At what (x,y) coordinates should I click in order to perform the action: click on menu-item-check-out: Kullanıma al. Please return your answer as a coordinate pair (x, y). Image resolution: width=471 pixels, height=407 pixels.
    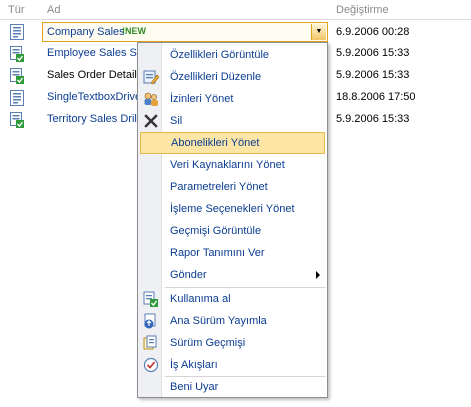
    Looking at the image, I should click on (232, 299).